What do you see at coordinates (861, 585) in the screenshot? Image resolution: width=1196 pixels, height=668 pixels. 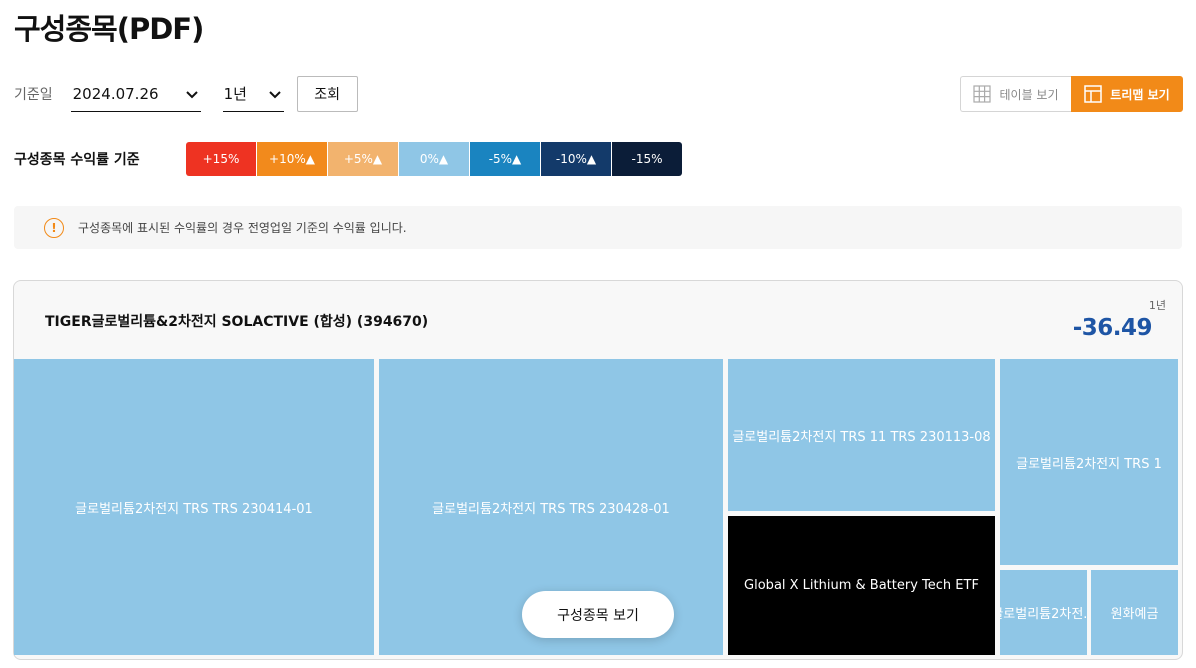 I see `treemap-tile: Global X Lithium & Battery Tech ETF` at bounding box center [861, 585].